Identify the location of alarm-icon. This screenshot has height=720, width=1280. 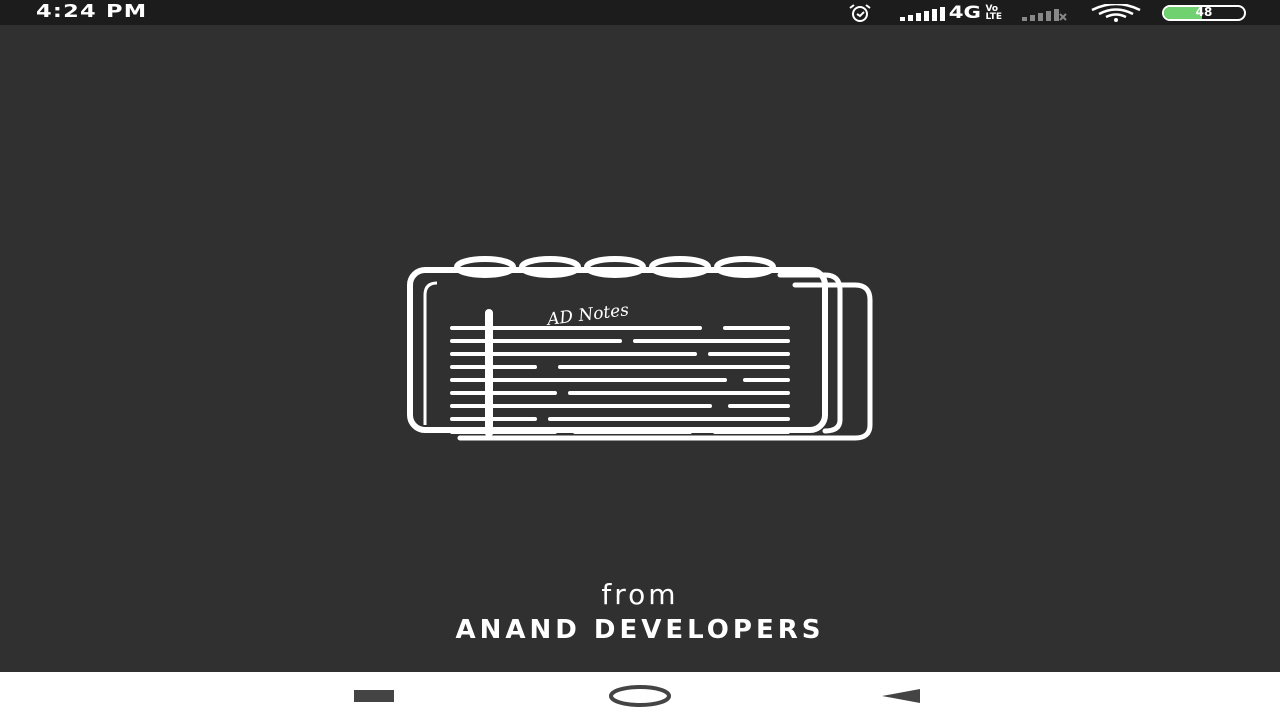
(860, 12).